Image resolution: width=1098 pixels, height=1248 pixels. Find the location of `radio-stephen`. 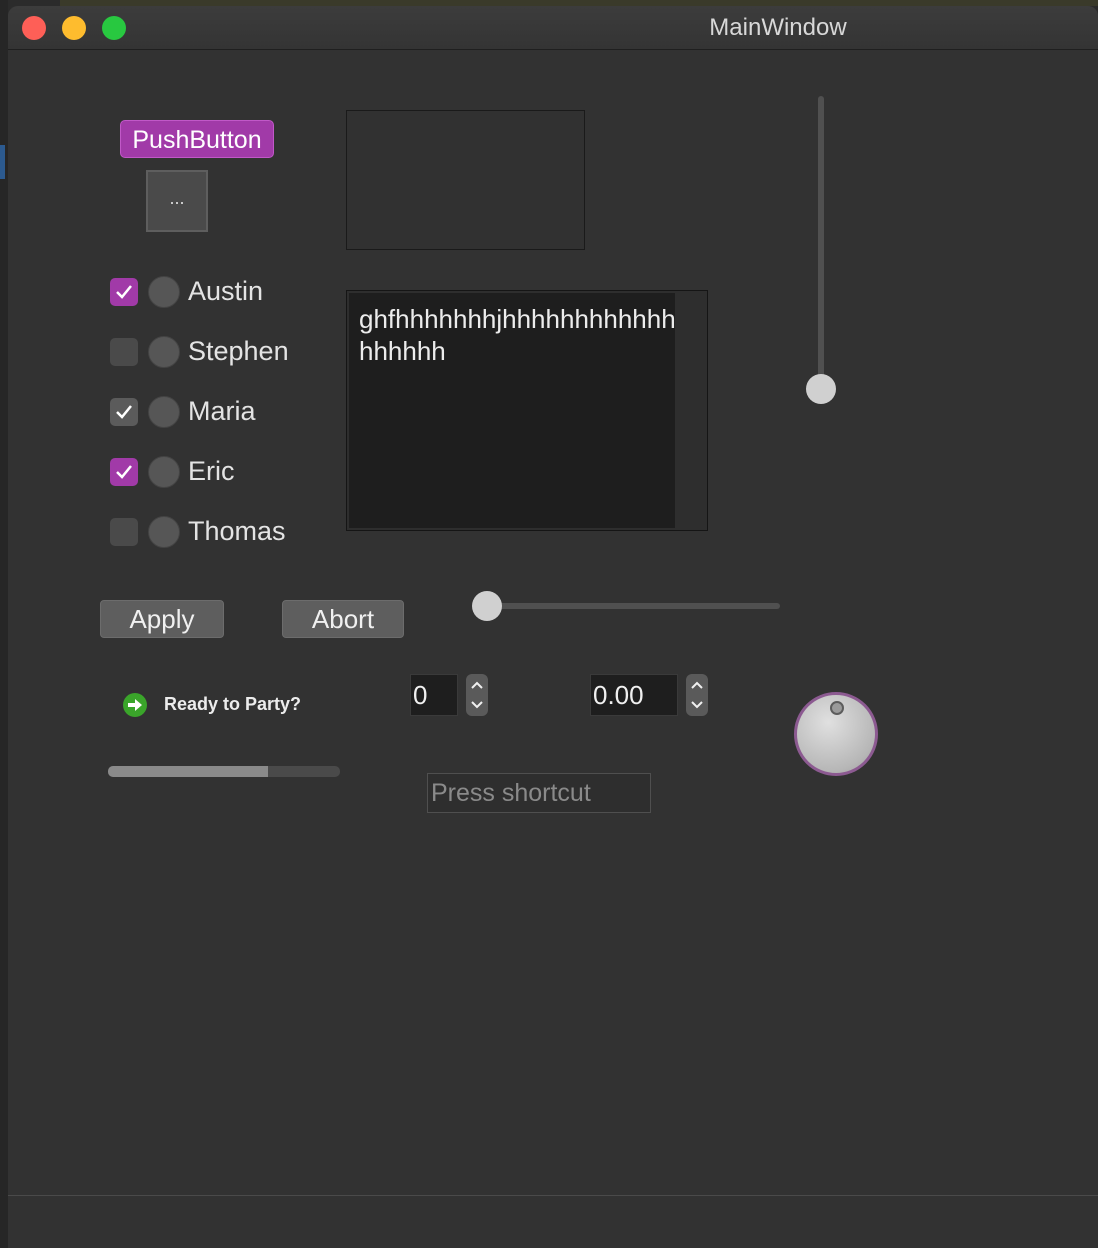

radio-stephen is located at coordinates (164, 352).